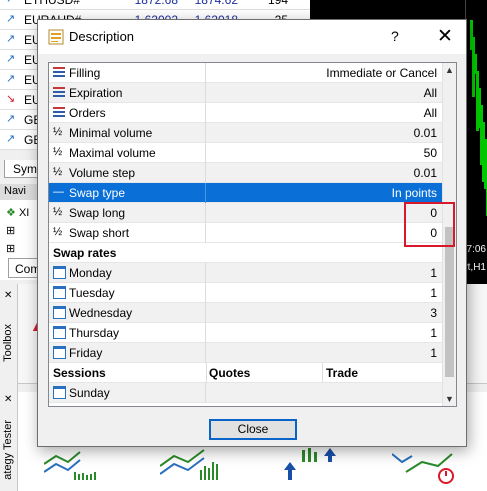 This screenshot has height=491, width=487. What do you see at coordinates (253, 429) in the screenshot?
I see `close-button: Close` at bounding box center [253, 429].